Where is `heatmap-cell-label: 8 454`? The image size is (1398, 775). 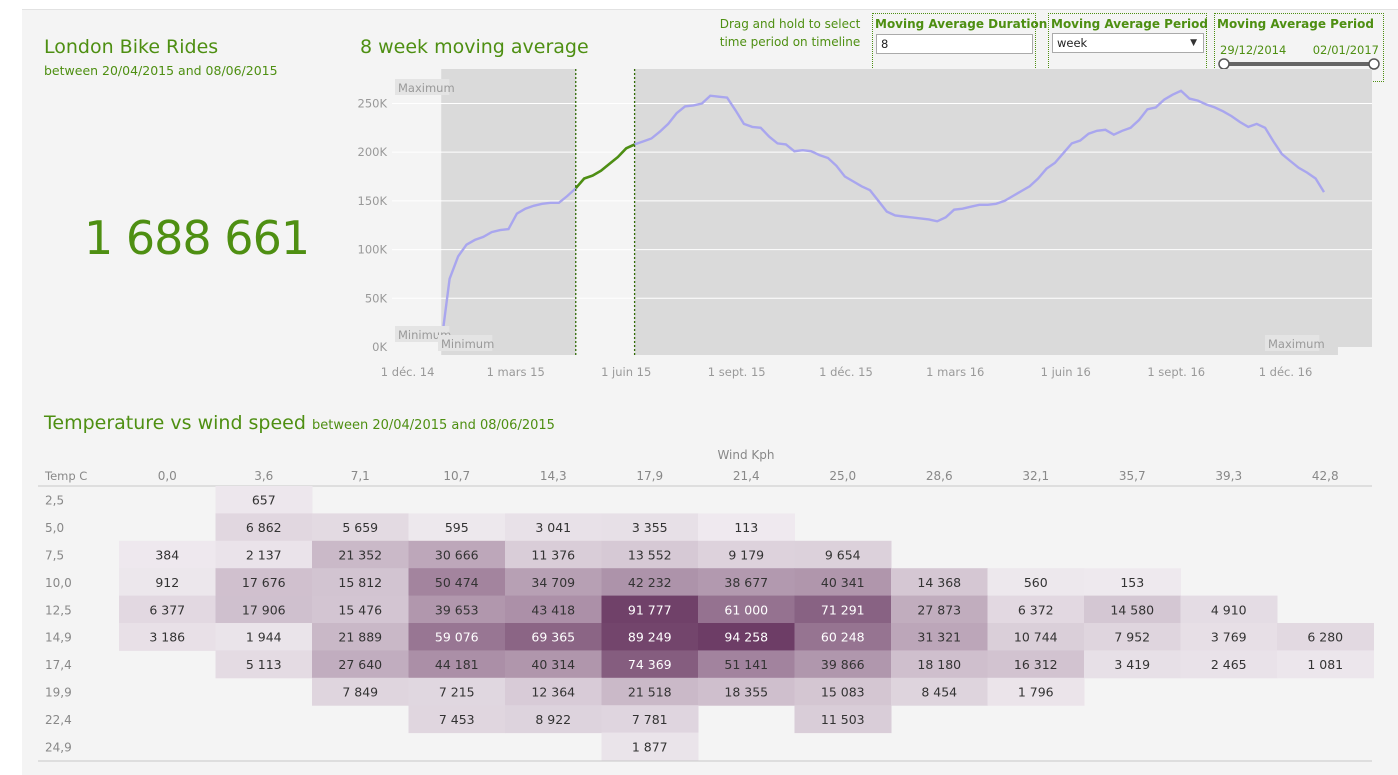 heatmap-cell-label: 8 454 is located at coordinates (939, 692).